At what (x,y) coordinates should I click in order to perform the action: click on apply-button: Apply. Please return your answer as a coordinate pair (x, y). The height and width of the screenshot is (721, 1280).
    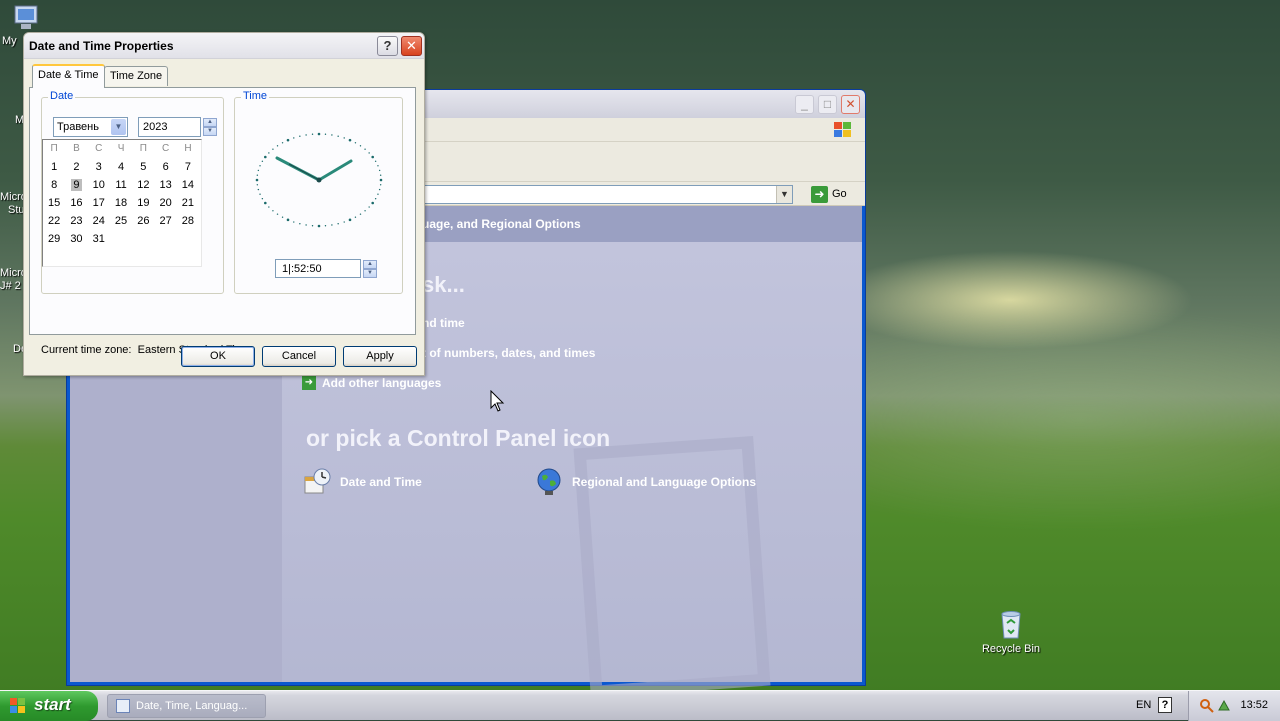
    Looking at the image, I should click on (380, 356).